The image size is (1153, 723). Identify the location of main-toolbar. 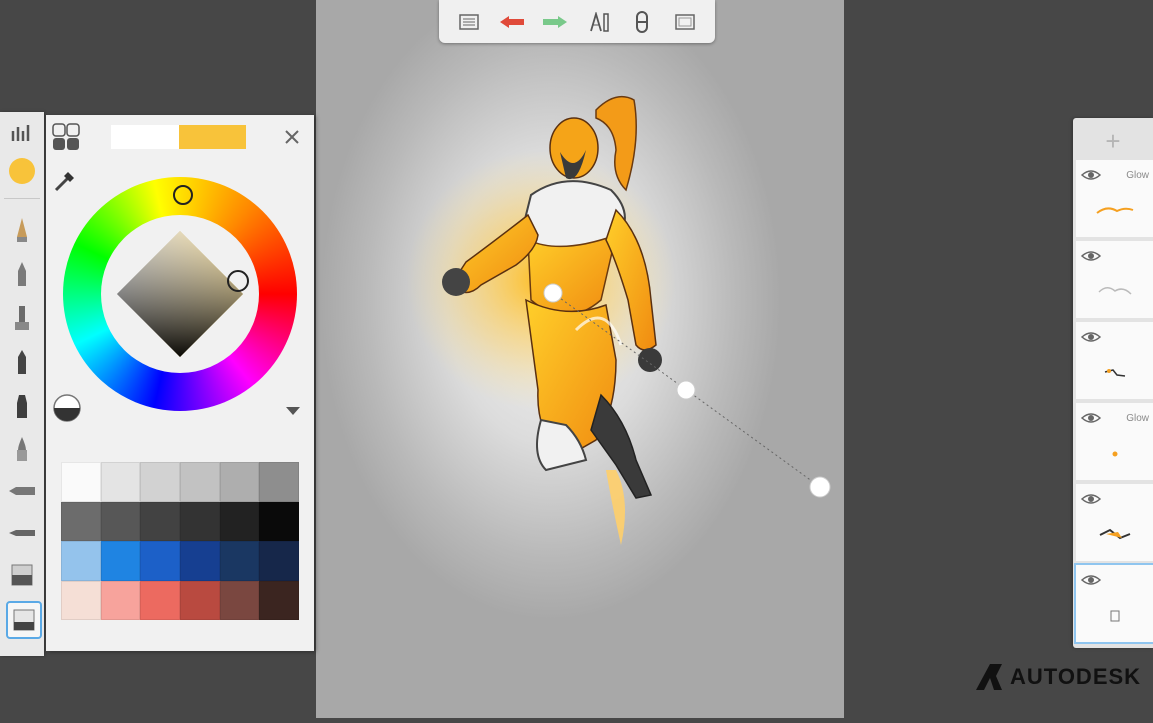
(577, 21).